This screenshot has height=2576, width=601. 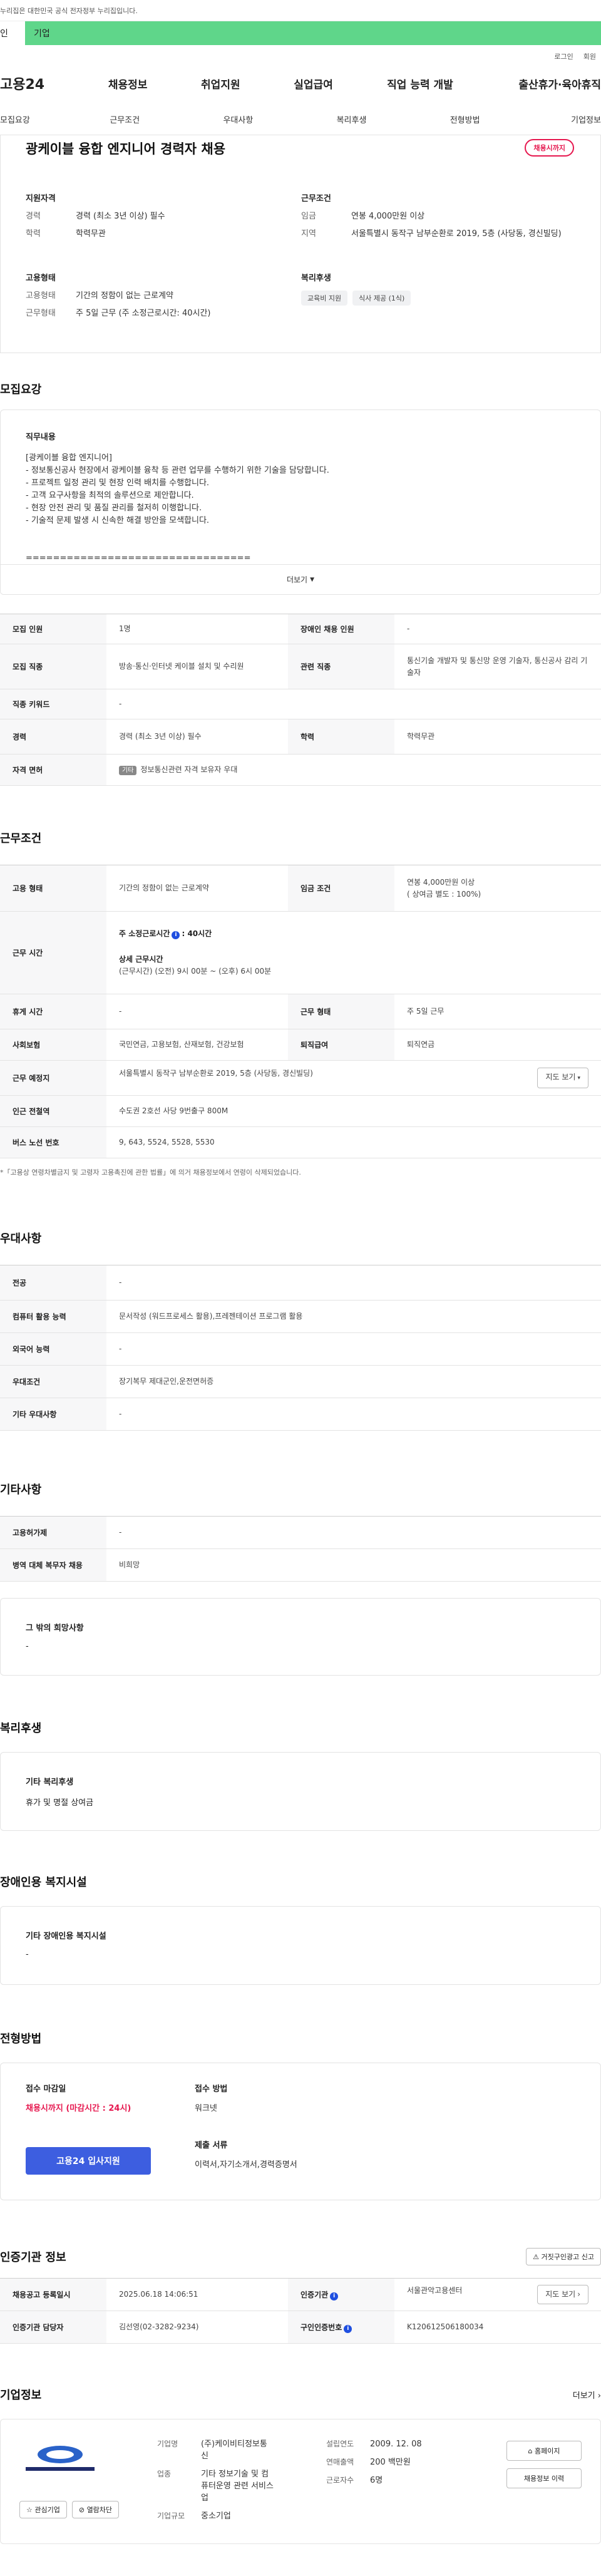 What do you see at coordinates (246, 2165) in the screenshot?
I see `documents-value: 이력서,자기소개서,경력증명서` at bounding box center [246, 2165].